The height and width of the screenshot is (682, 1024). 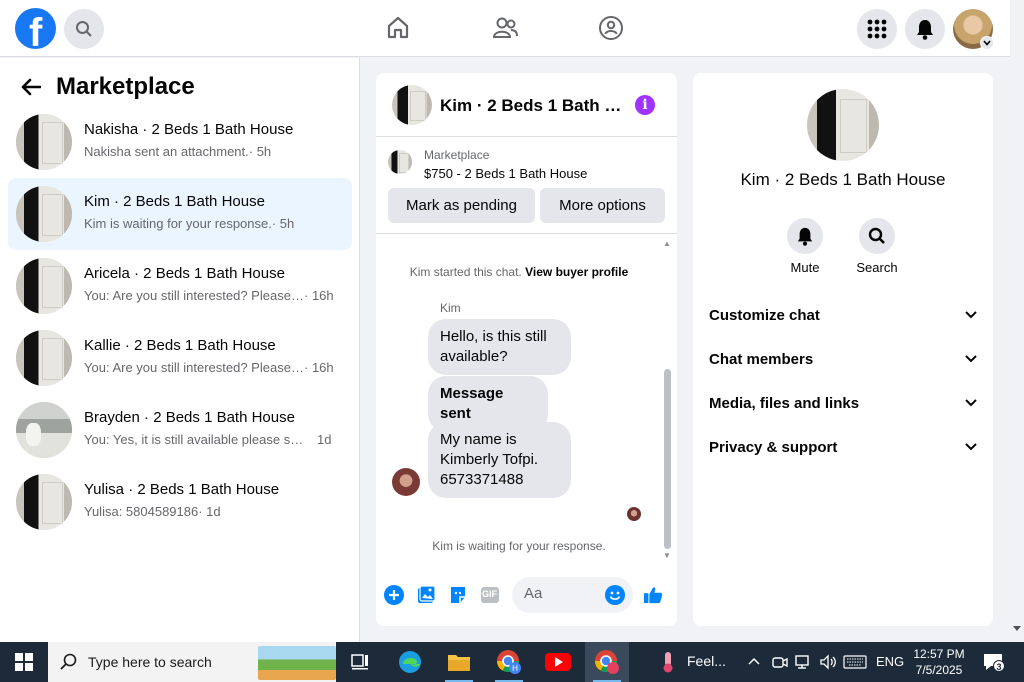 I want to click on thermometer-icon, so click(x=668, y=662).